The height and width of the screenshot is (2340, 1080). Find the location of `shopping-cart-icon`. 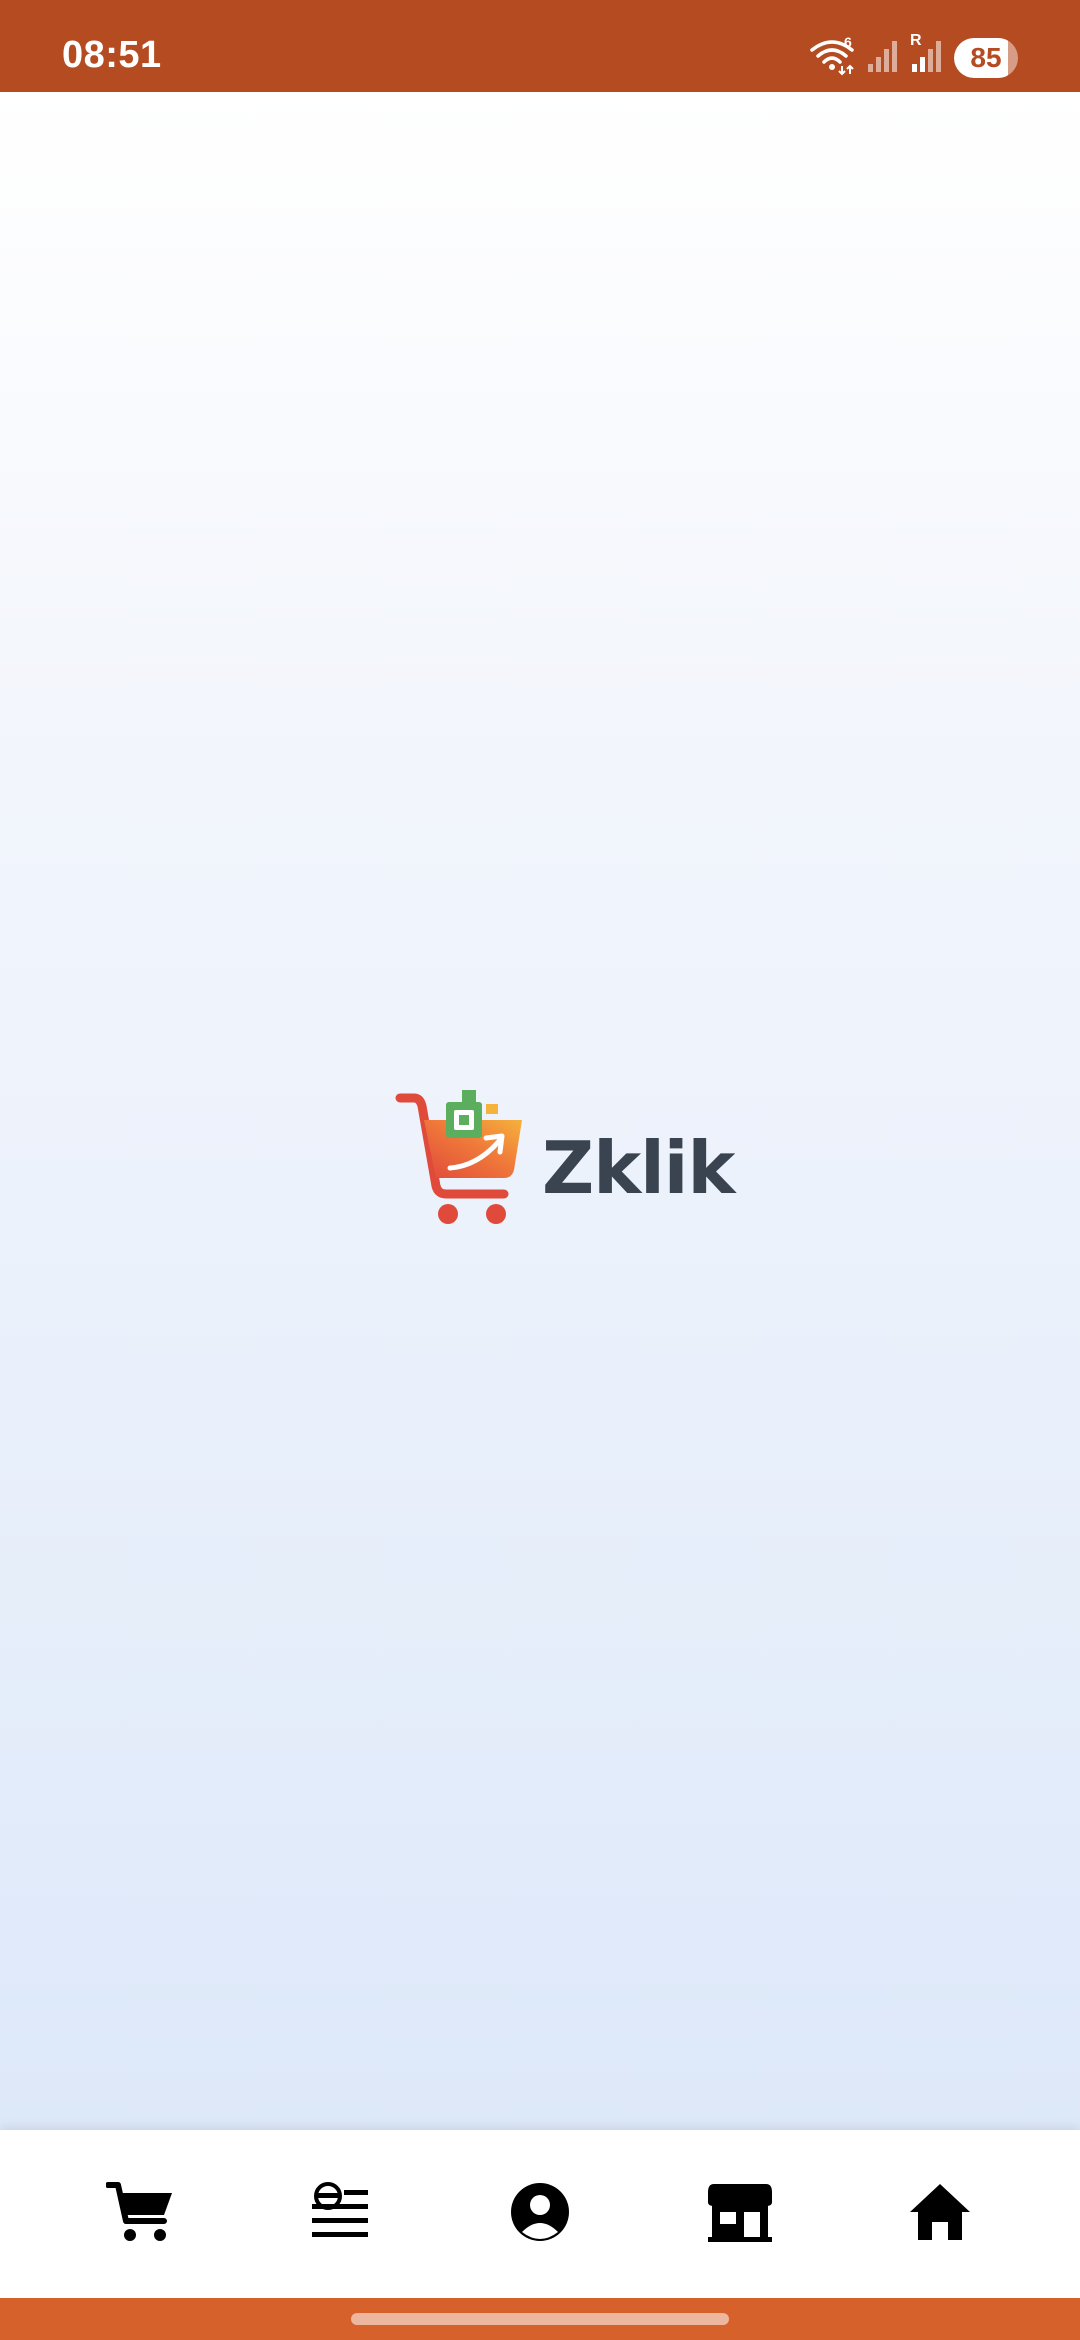

shopping-cart-icon is located at coordinates (462, 1162).